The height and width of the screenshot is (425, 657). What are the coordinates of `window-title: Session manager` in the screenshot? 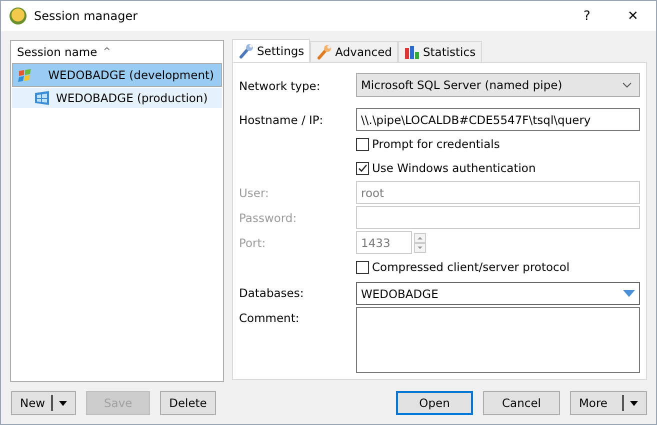 It's located at (86, 16).